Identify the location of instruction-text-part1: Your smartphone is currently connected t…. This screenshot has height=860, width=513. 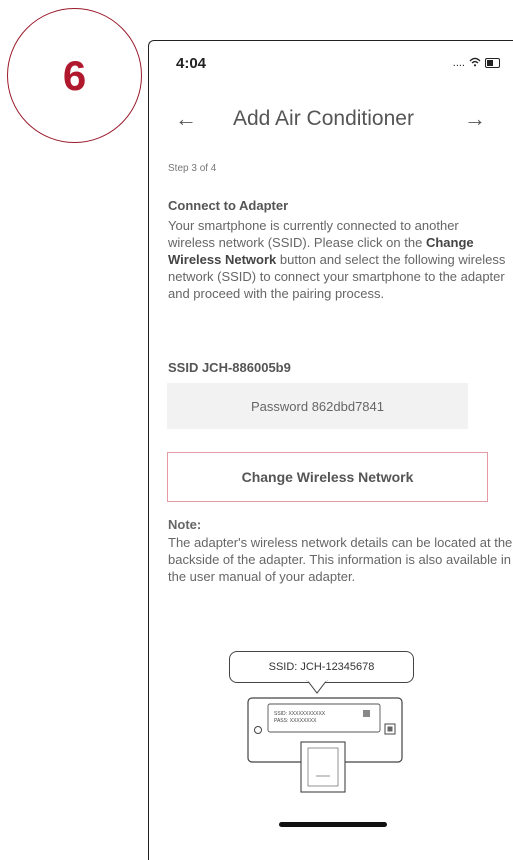
(313, 234).